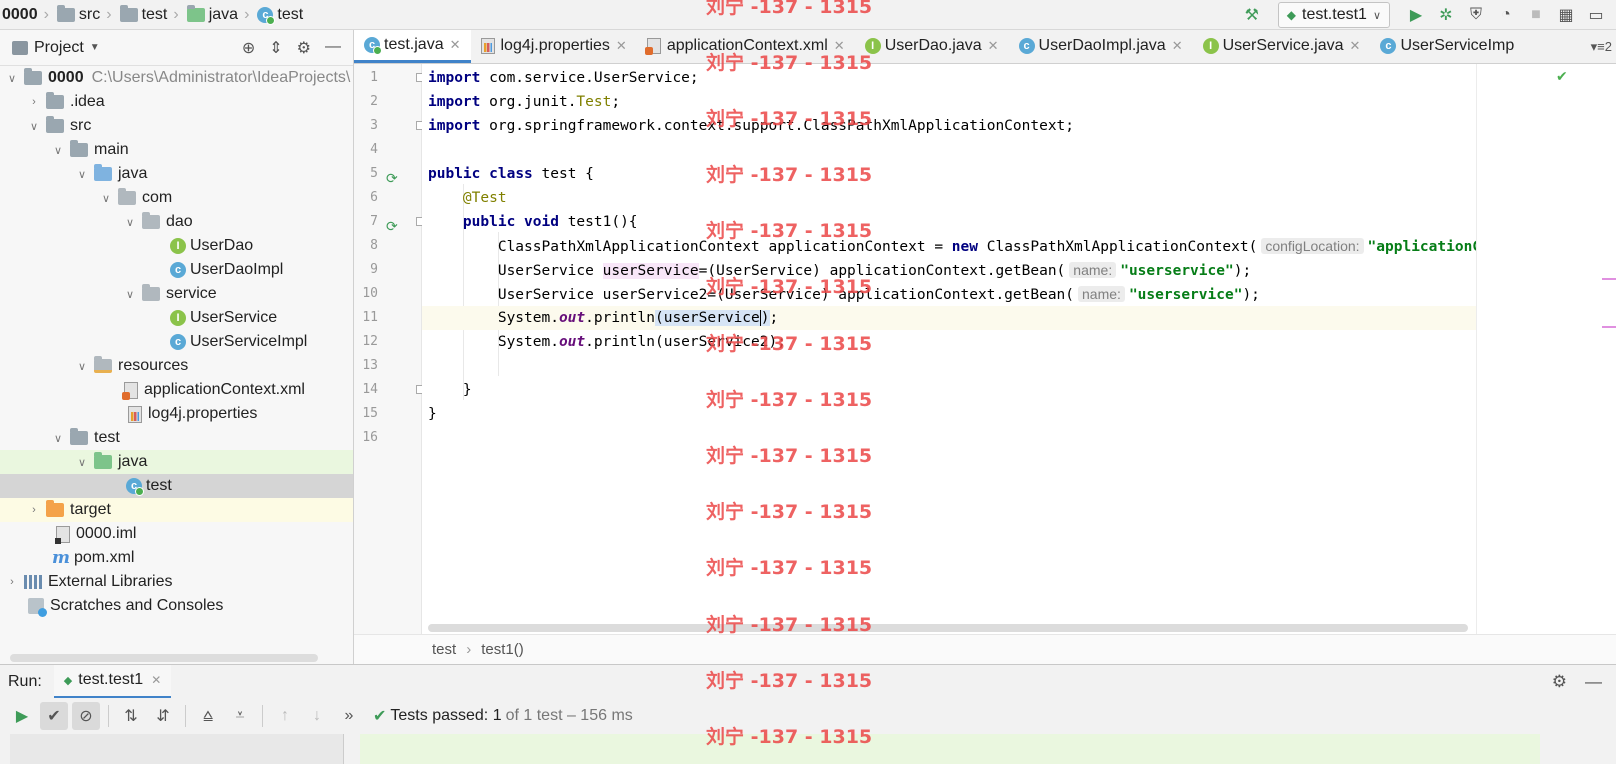  Describe the element at coordinates (1447, 46) in the screenshot. I see `tab-userserviceimpl: c UserServiceImp` at that location.